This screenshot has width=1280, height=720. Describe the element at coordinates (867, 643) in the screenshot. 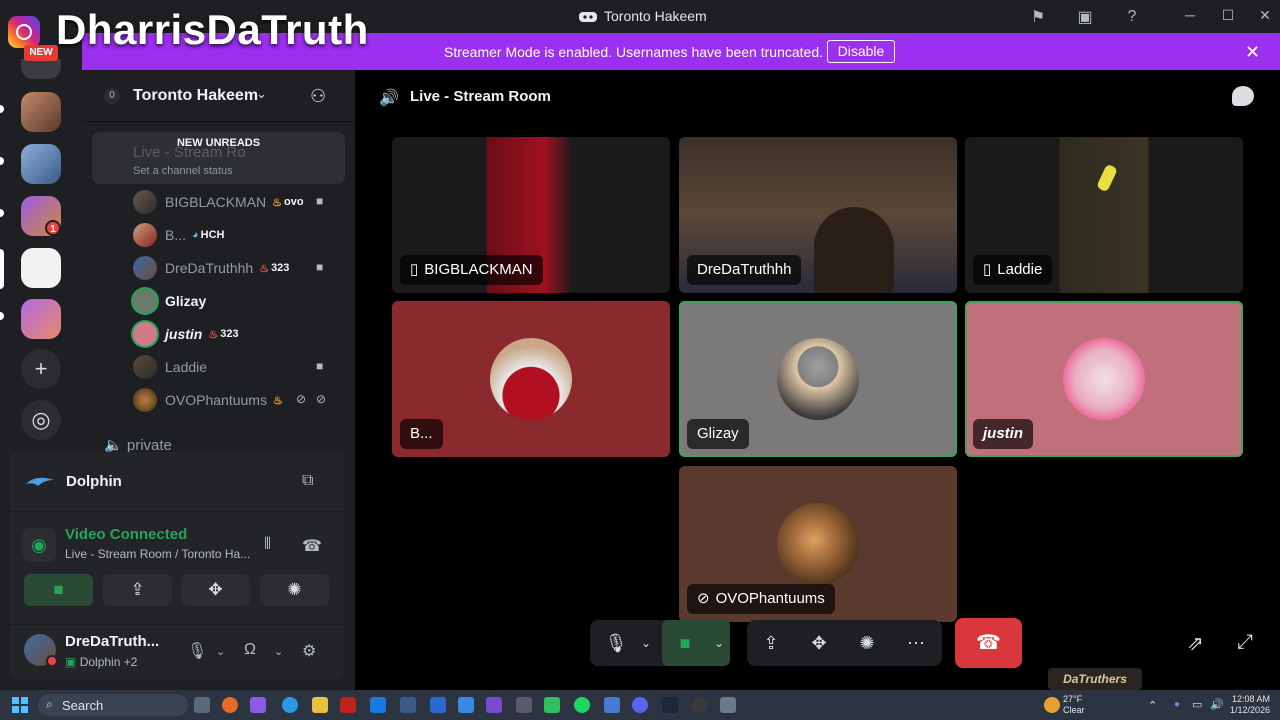

I see `soundboard-icon: ✺` at that location.